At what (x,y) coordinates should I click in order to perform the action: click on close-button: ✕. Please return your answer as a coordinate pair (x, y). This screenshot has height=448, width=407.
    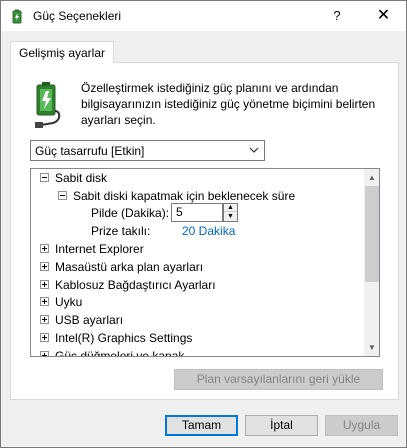
    Looking at the image, I should click on (383, 16).